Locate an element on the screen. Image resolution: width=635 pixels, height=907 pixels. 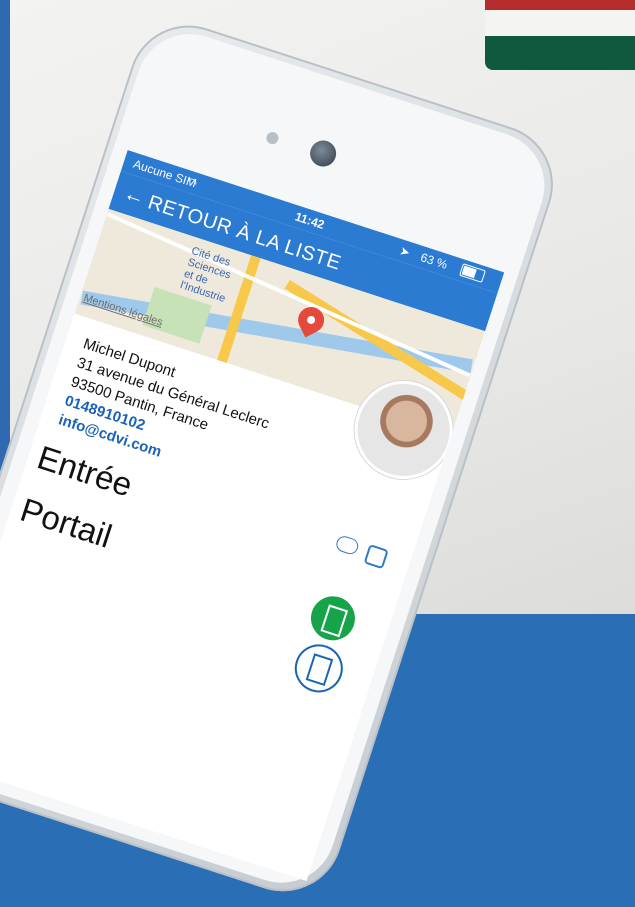
battery-icon is located at coordinates (472, 273).